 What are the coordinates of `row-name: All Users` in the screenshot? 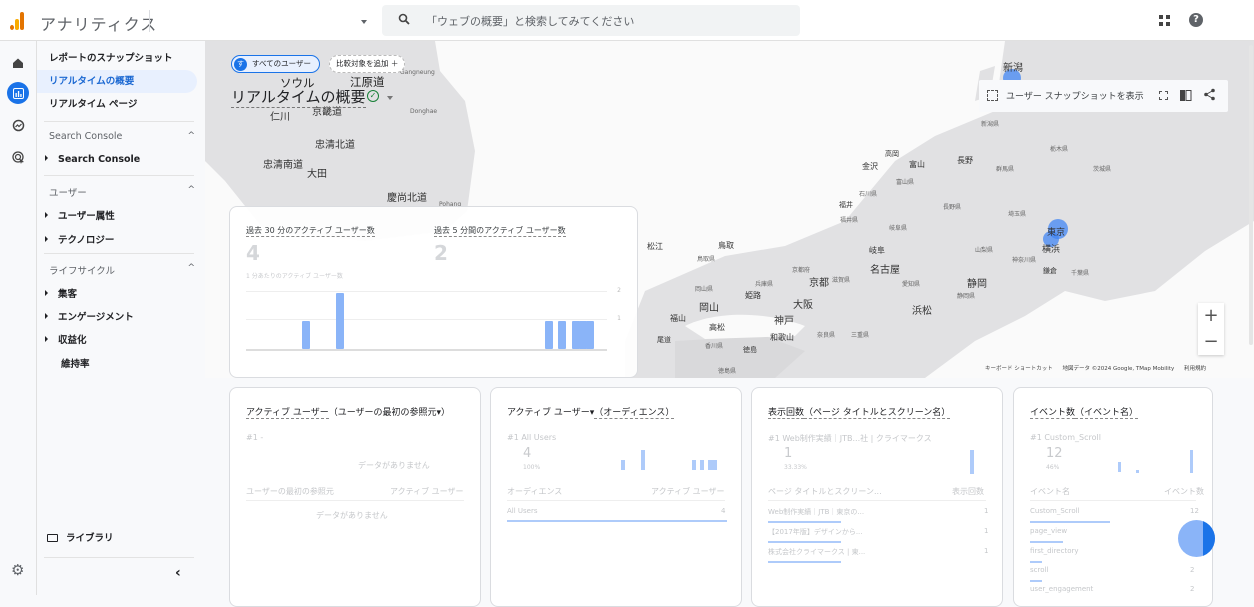 It's located at (522, 511).